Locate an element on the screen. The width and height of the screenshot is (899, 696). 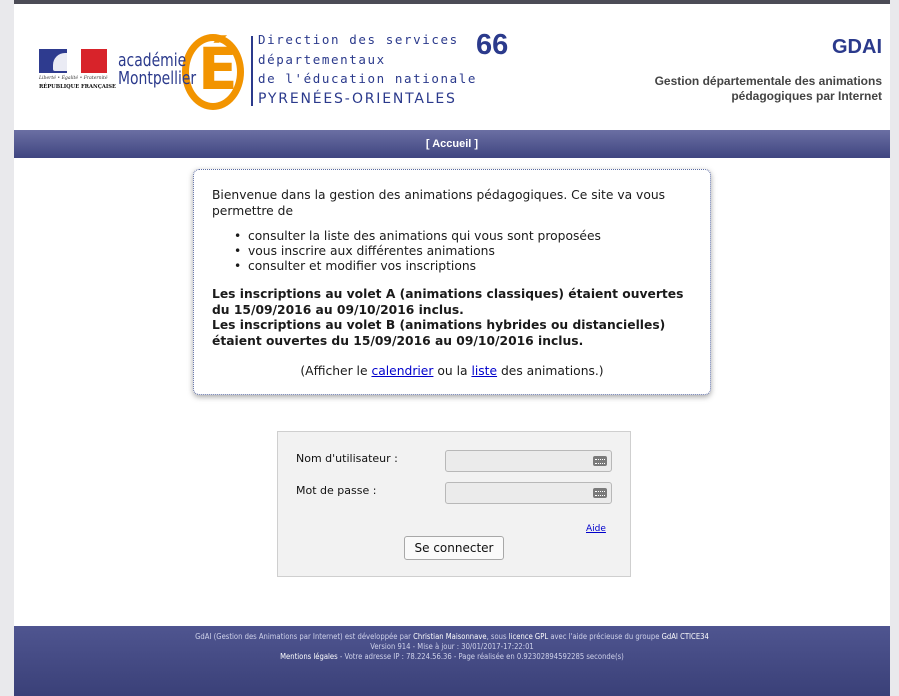
marianne-icon is located at coordinates (65, 62).